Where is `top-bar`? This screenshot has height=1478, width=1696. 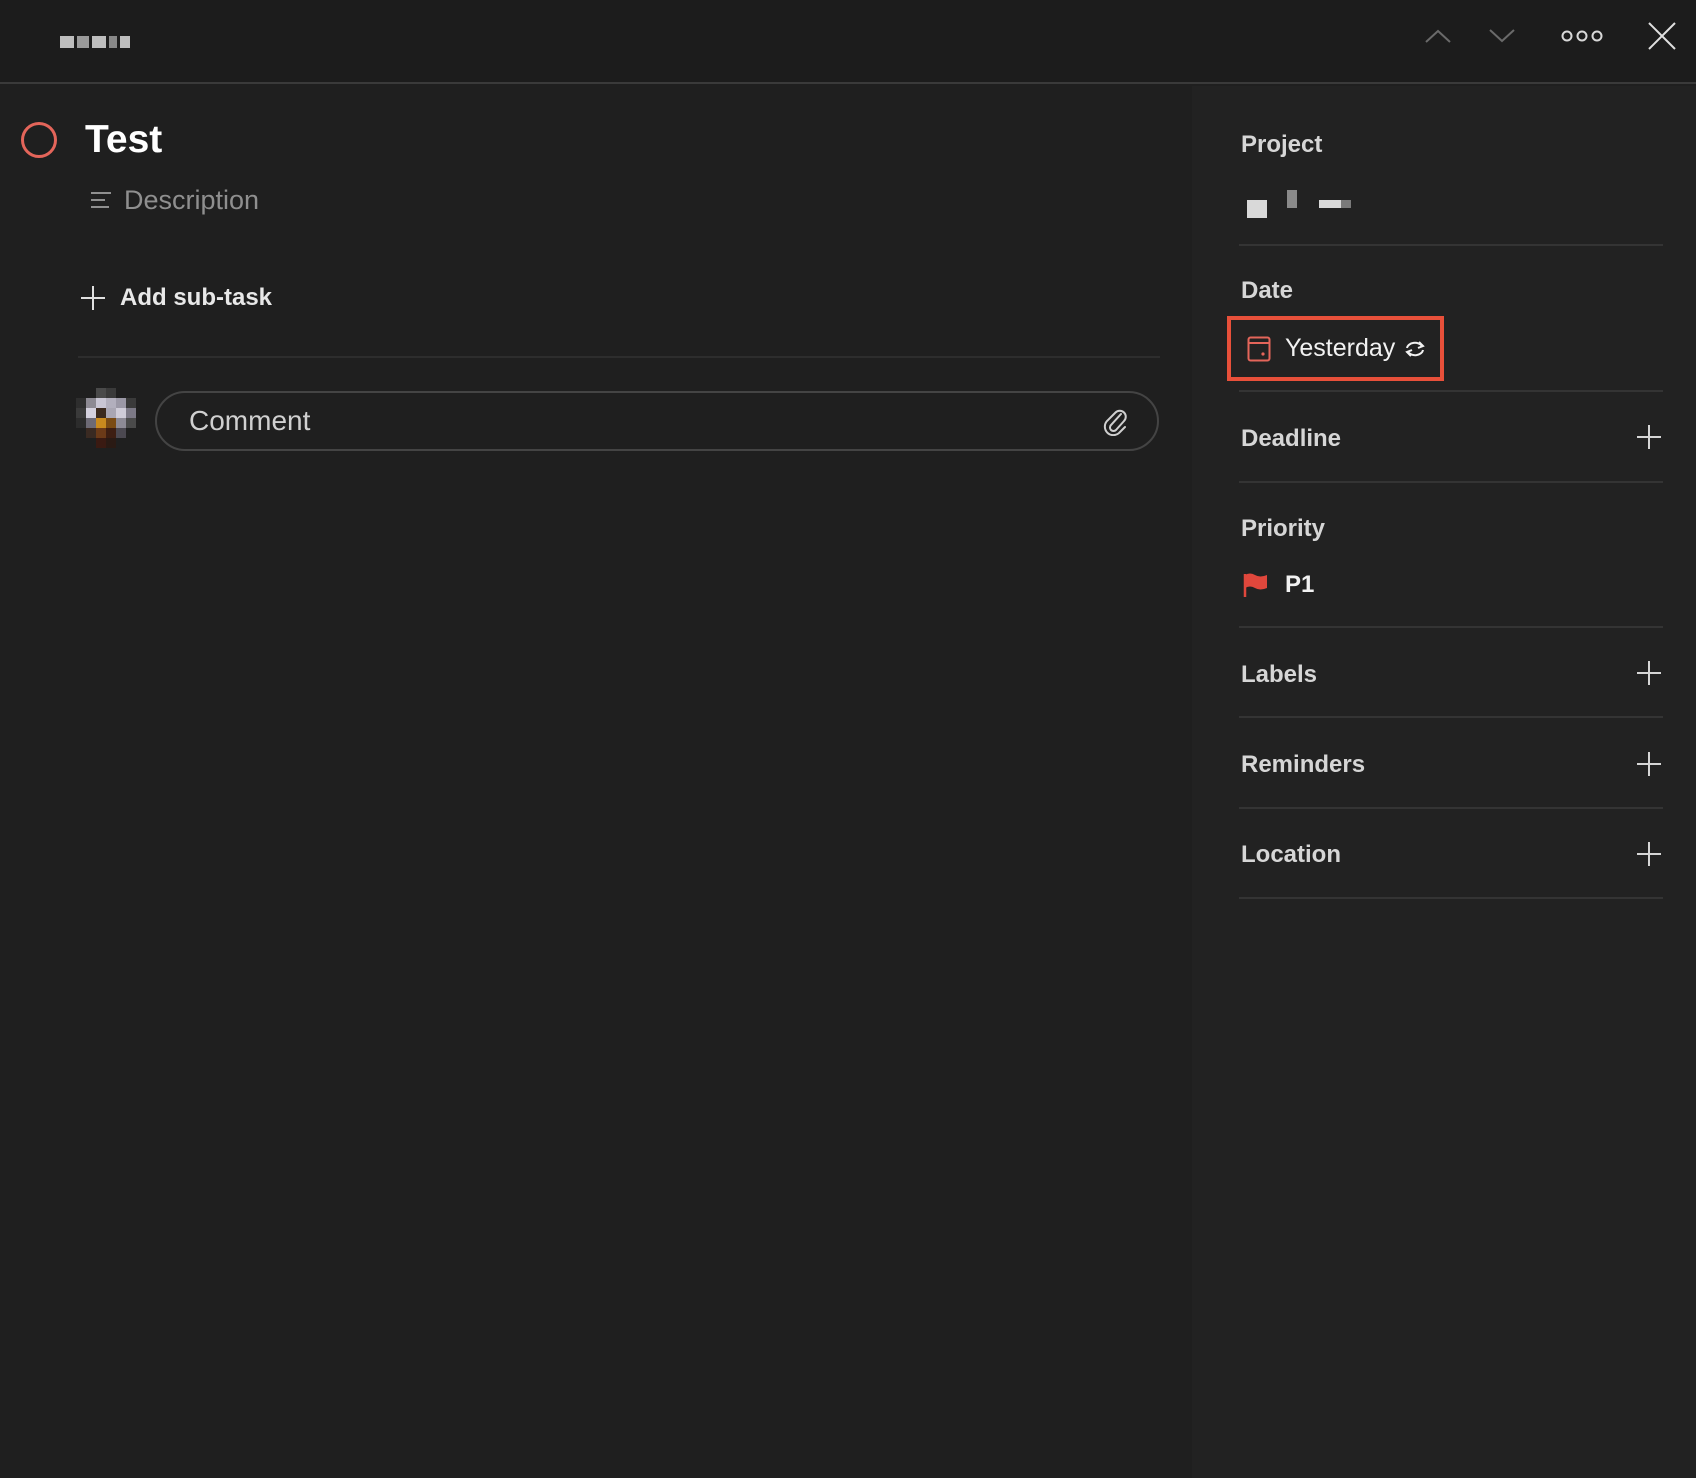
top-bar is located at coordinates (848, 42).